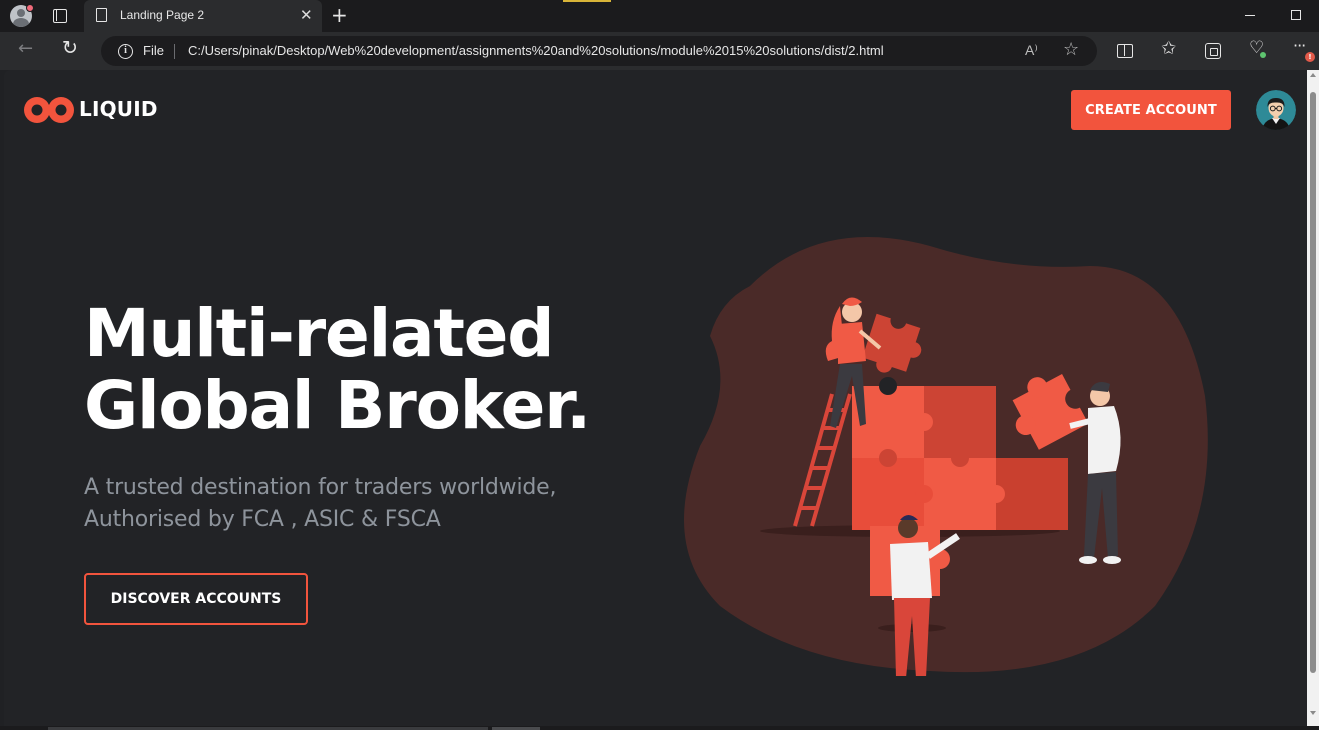 The image size is (1319, 730). I want to click on logo-text: LIQUID, so click(118, 109).